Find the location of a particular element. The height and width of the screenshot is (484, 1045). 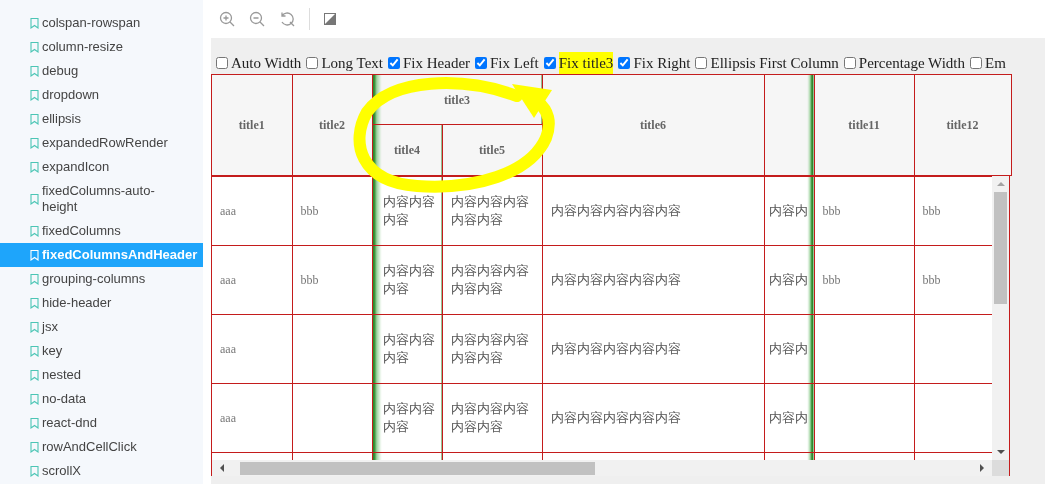

checkbox-label: Ellipsis First Column is located at coordinates (774, 63).